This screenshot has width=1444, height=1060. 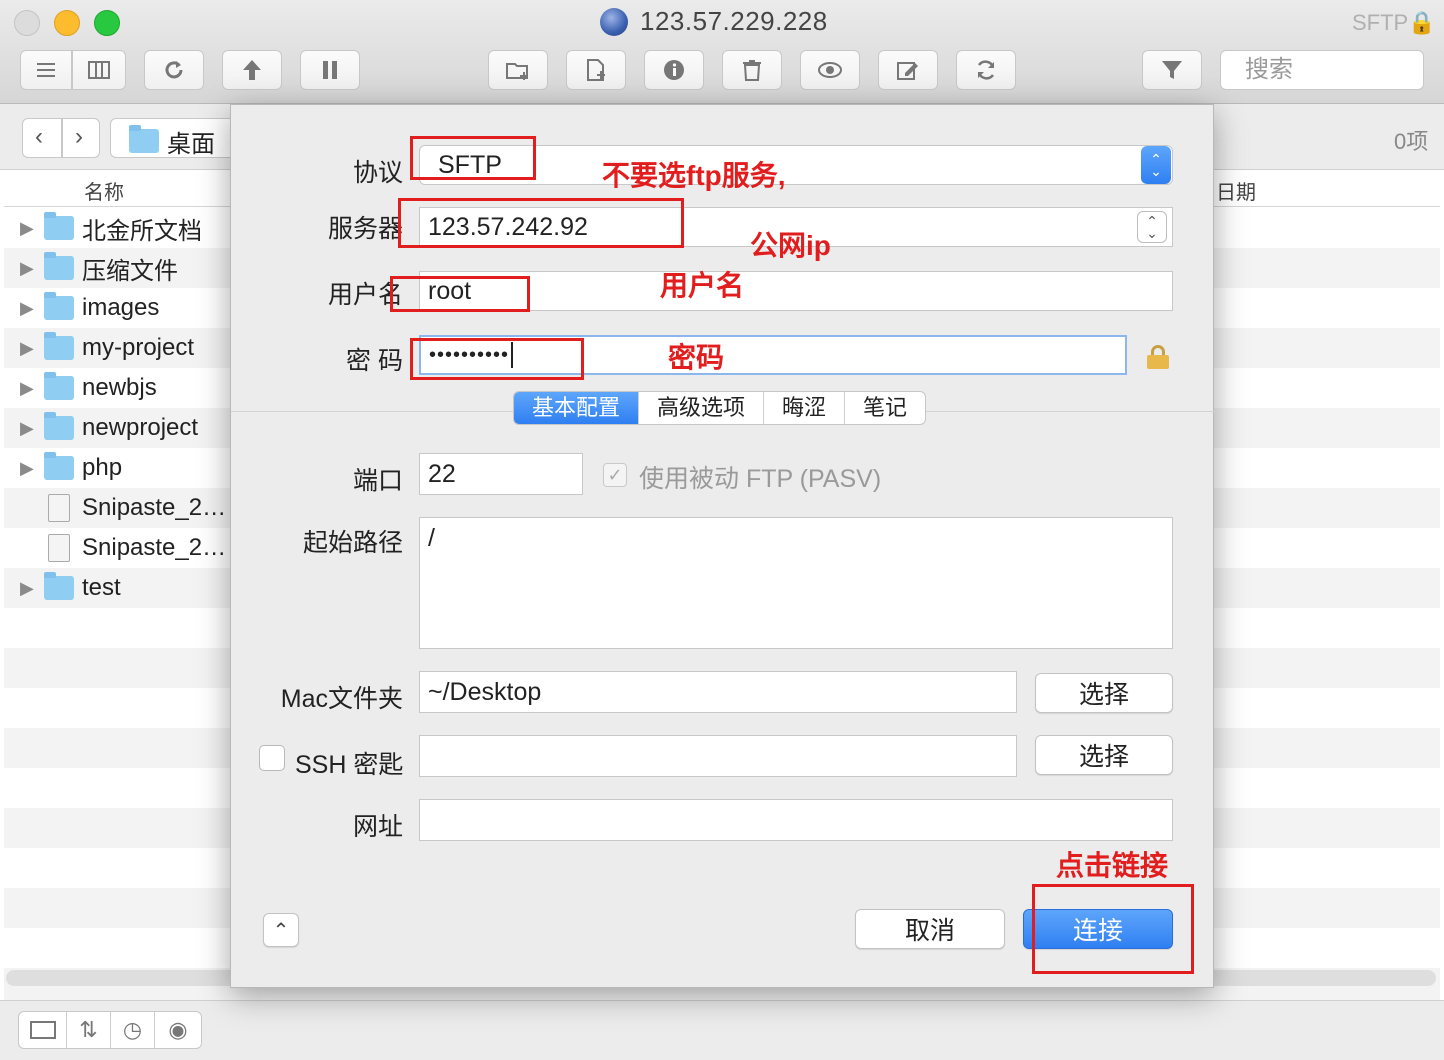 I want to click on username-highlight-box, so click(x=460, y=294).